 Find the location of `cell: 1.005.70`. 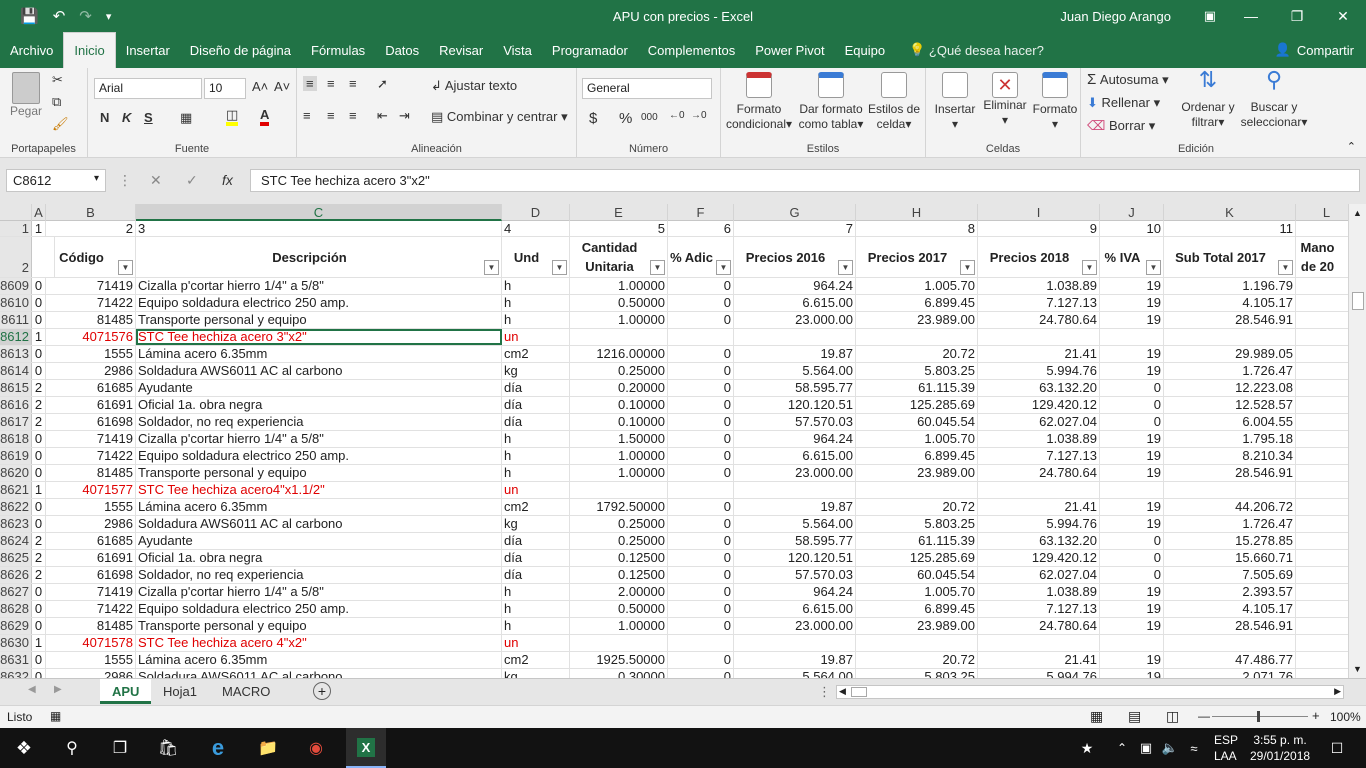

cell: 1.005.70 is located at coordinates (917, 286).